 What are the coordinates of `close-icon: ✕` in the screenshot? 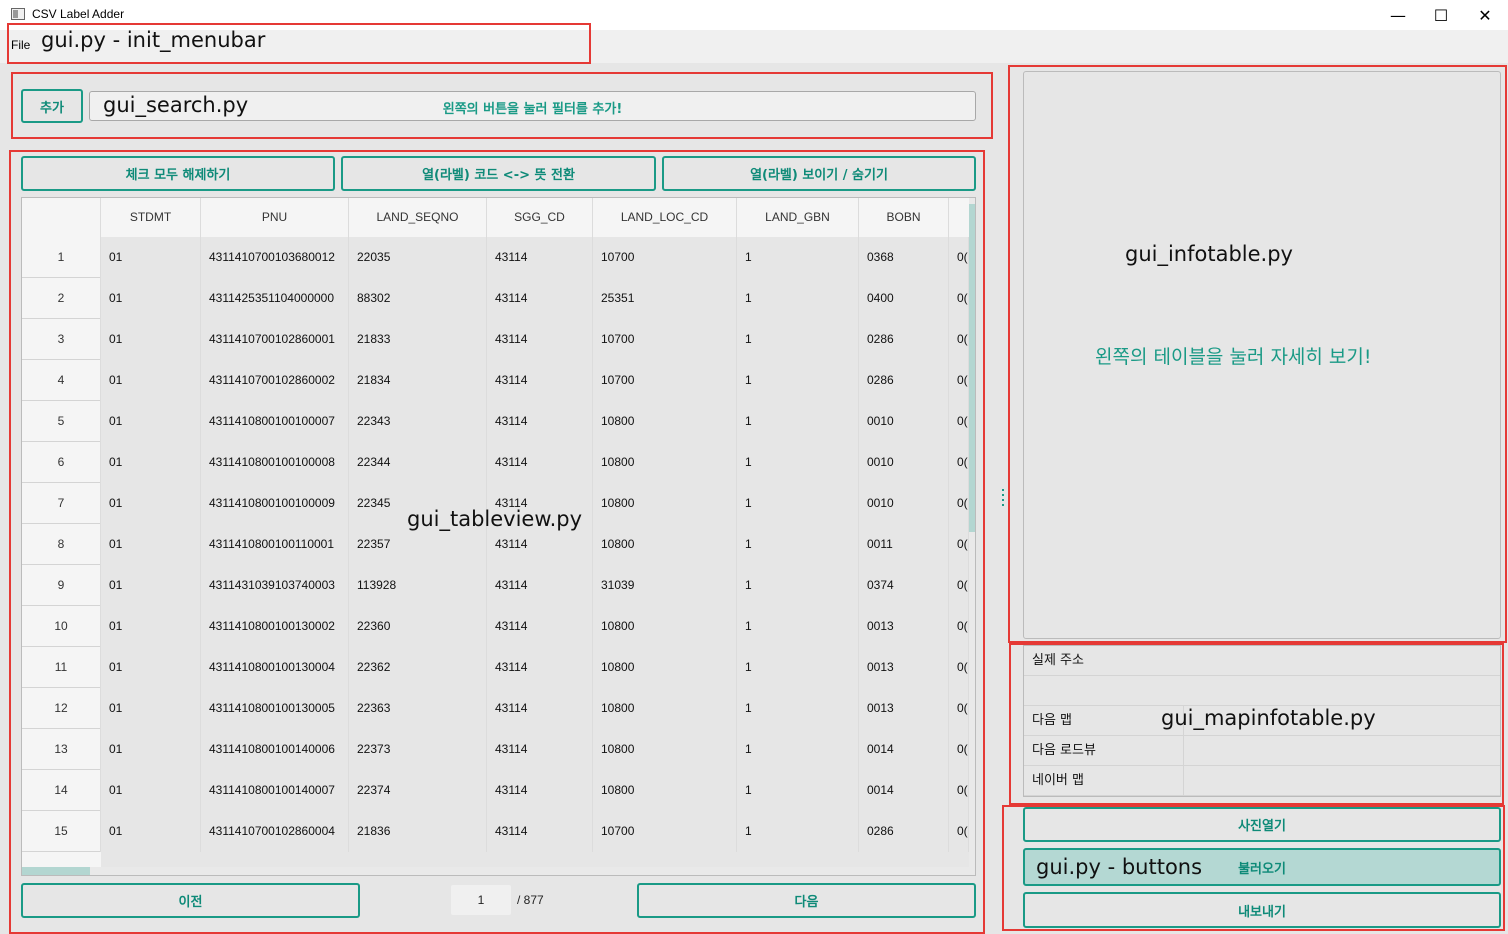 It's located at (1485, 15).